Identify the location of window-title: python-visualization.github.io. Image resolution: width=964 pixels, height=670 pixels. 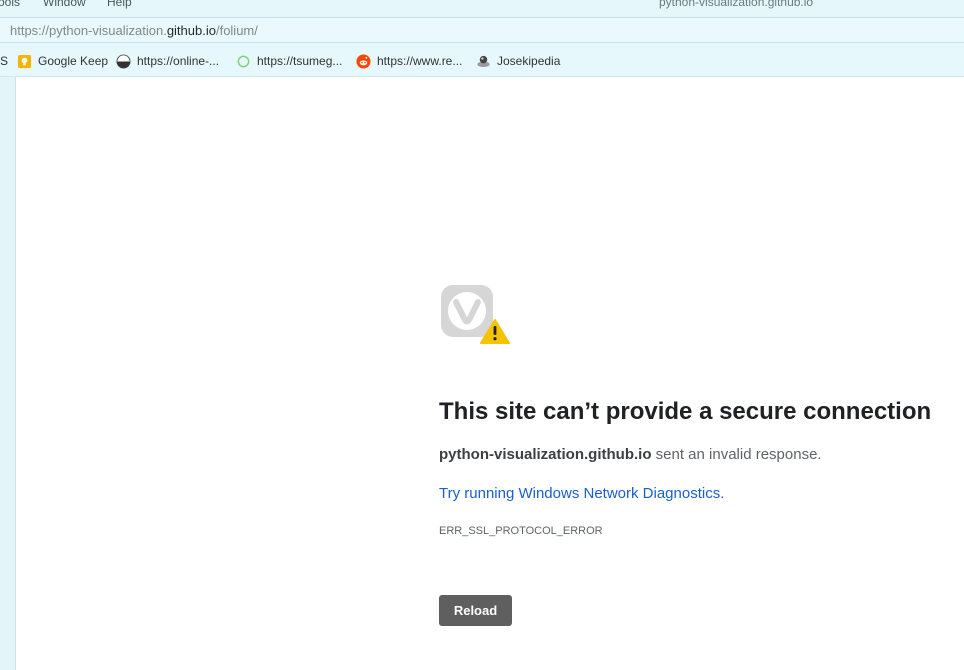
(736, 4).